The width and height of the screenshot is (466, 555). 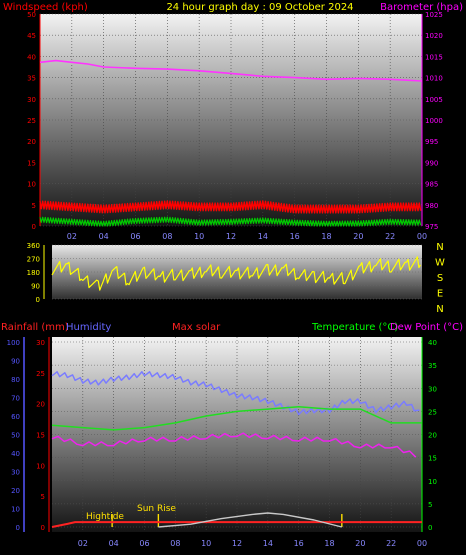 I want to click on baro-tick-label: 1020, so click(x=434, y=36).